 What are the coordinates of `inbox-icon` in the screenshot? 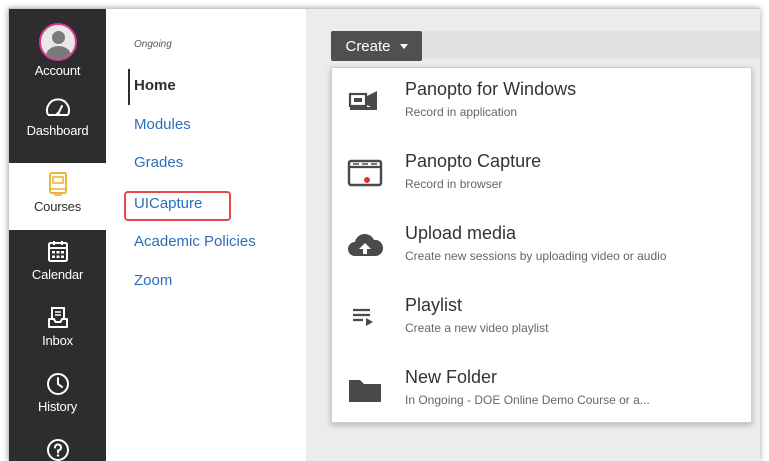 It's located at (57, 317).